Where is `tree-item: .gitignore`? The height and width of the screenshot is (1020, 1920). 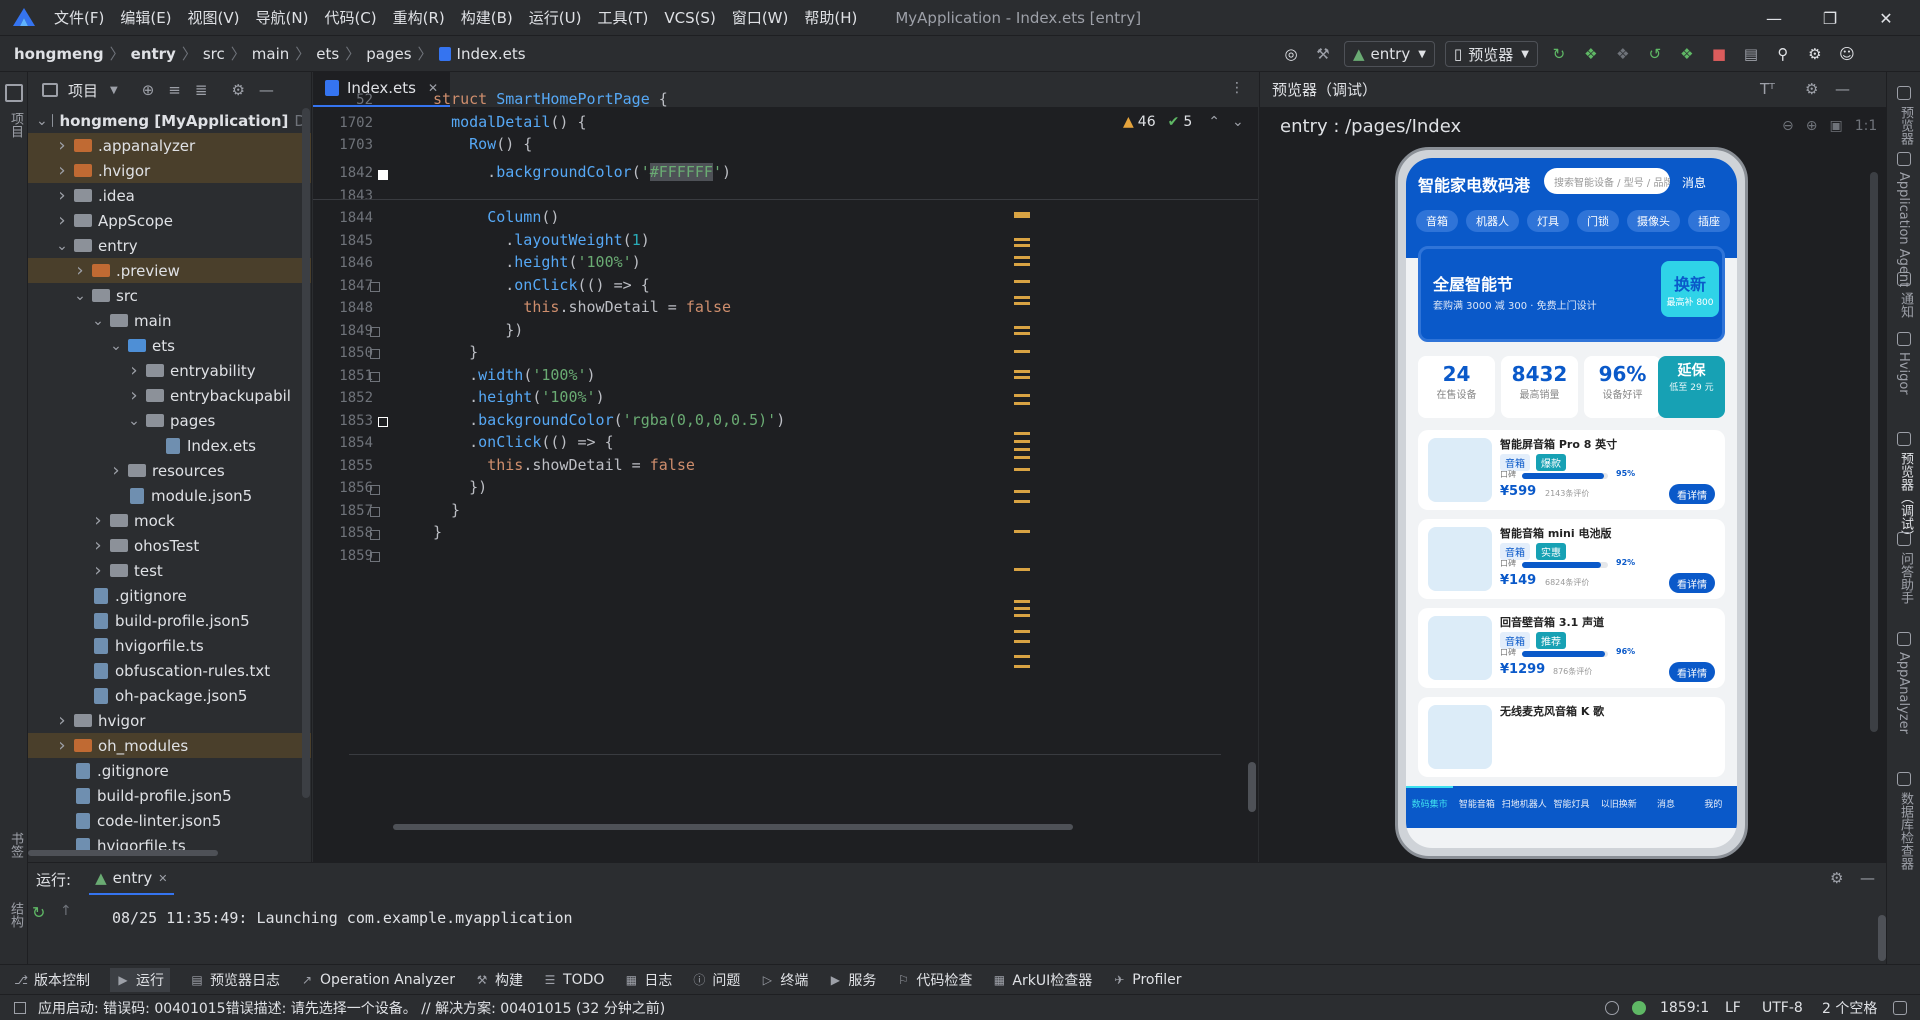
tree-item: .gitignore is located at coordinates (169, 770).